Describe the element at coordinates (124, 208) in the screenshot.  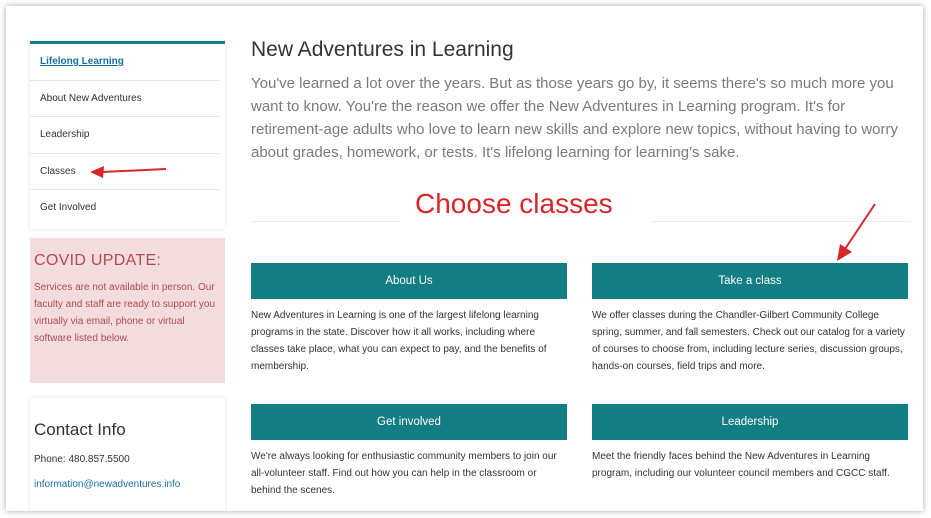
I see `sidebar-item-get-involved: Get Involved` at that location.